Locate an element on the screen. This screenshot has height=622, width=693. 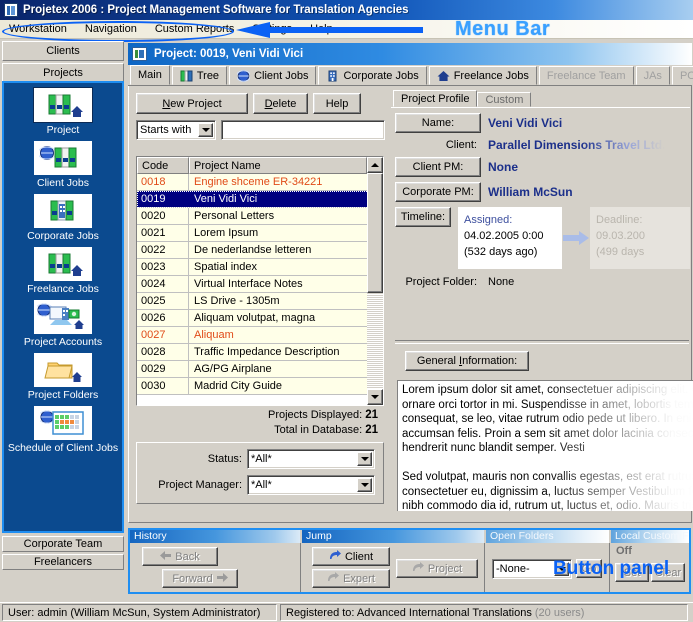
timeline-button: Timeline: is located at coordinates (423, 217).